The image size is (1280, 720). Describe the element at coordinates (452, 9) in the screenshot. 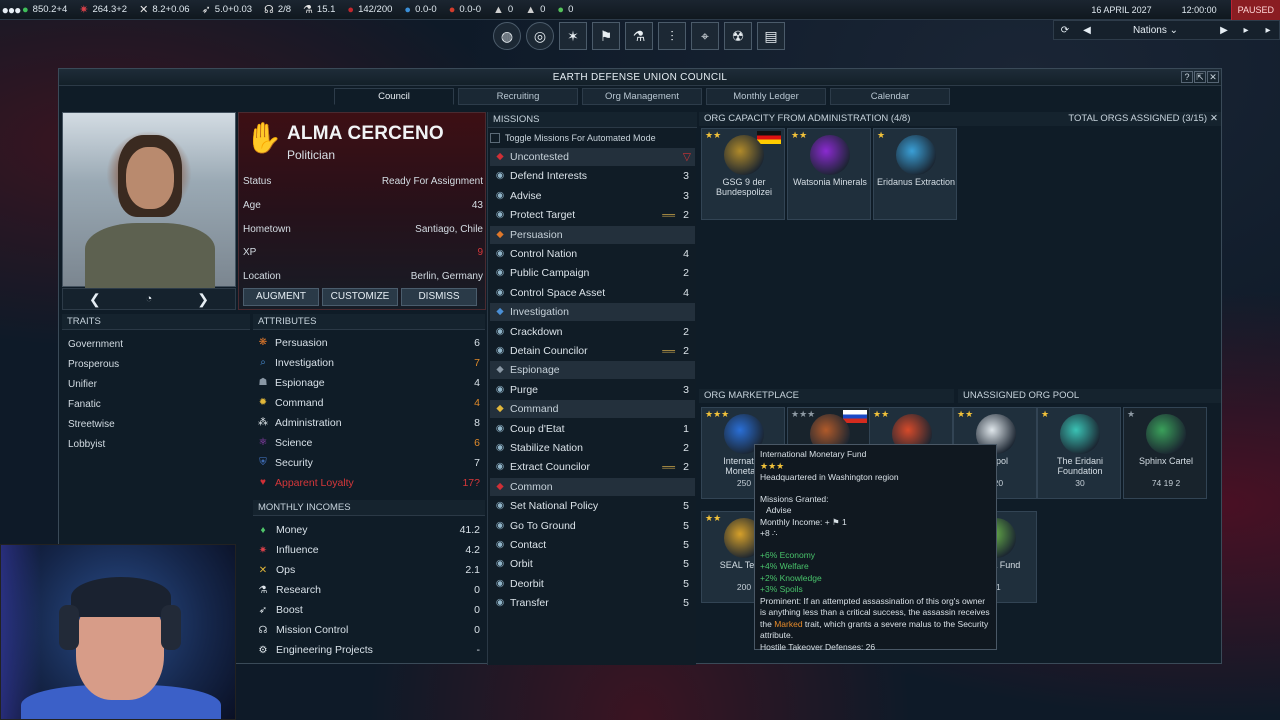

I see `volatiles-icon: ●` at that location.